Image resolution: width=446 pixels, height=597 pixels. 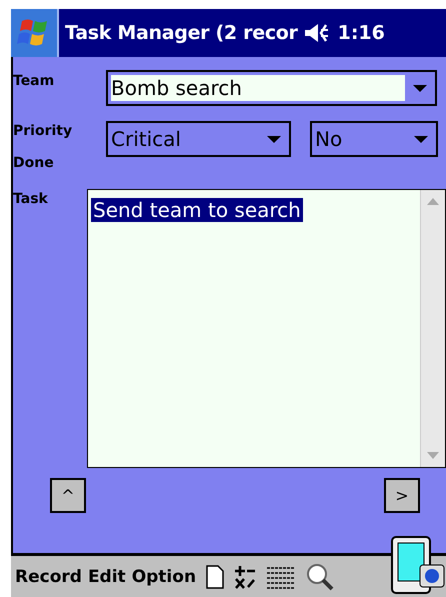 What do you see at coordinates (198, 139) in the screenshot?
I see `priority-dropdown: Critical` at bounding box center [198, 139].